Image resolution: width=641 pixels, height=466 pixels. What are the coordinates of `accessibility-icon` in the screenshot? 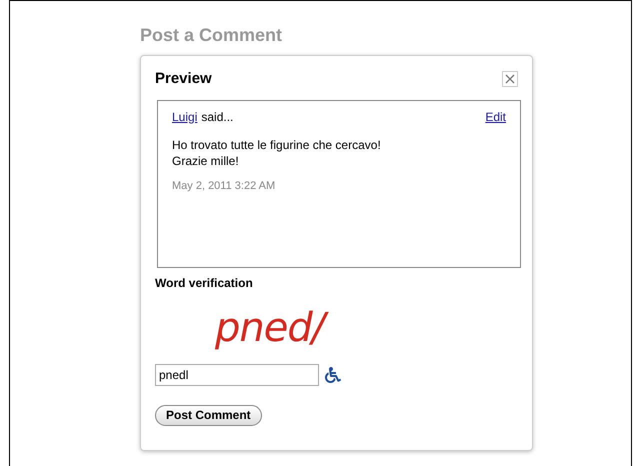 It's located at (333, 375).